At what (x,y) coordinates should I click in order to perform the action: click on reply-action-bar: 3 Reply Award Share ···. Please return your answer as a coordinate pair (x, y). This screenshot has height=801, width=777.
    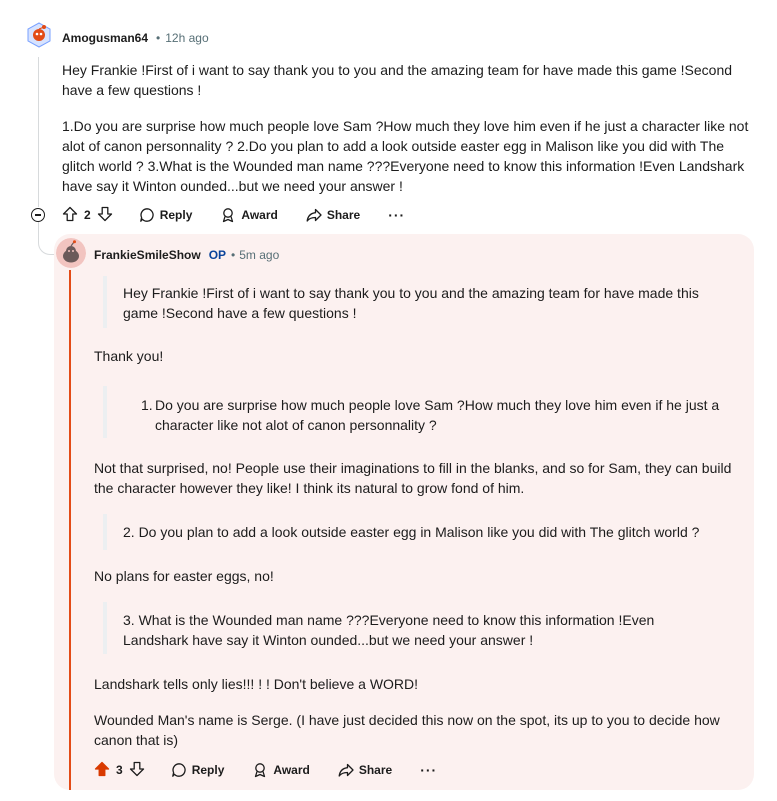
    Looking at the image, I should click on (265, 770).